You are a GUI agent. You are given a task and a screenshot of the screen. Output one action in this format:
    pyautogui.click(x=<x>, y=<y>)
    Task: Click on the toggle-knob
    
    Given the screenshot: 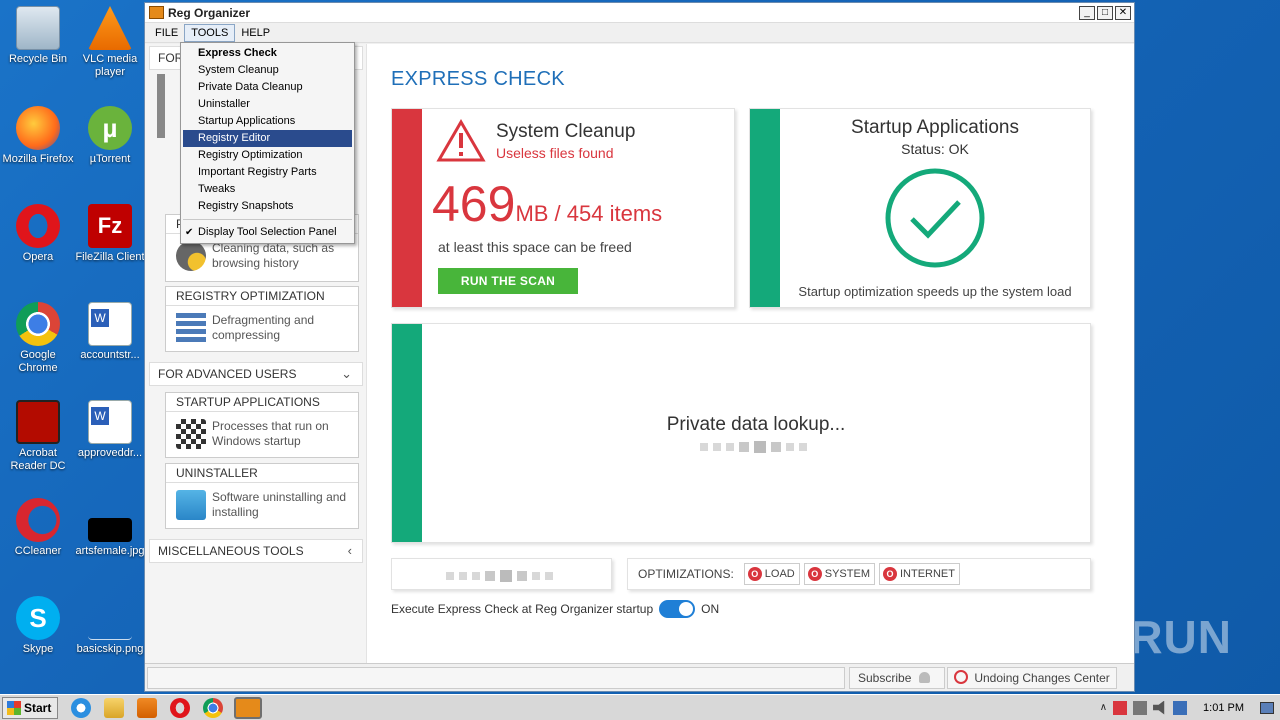 What is the action you would take?
    pyautogui.click(x=686, y=609)
    